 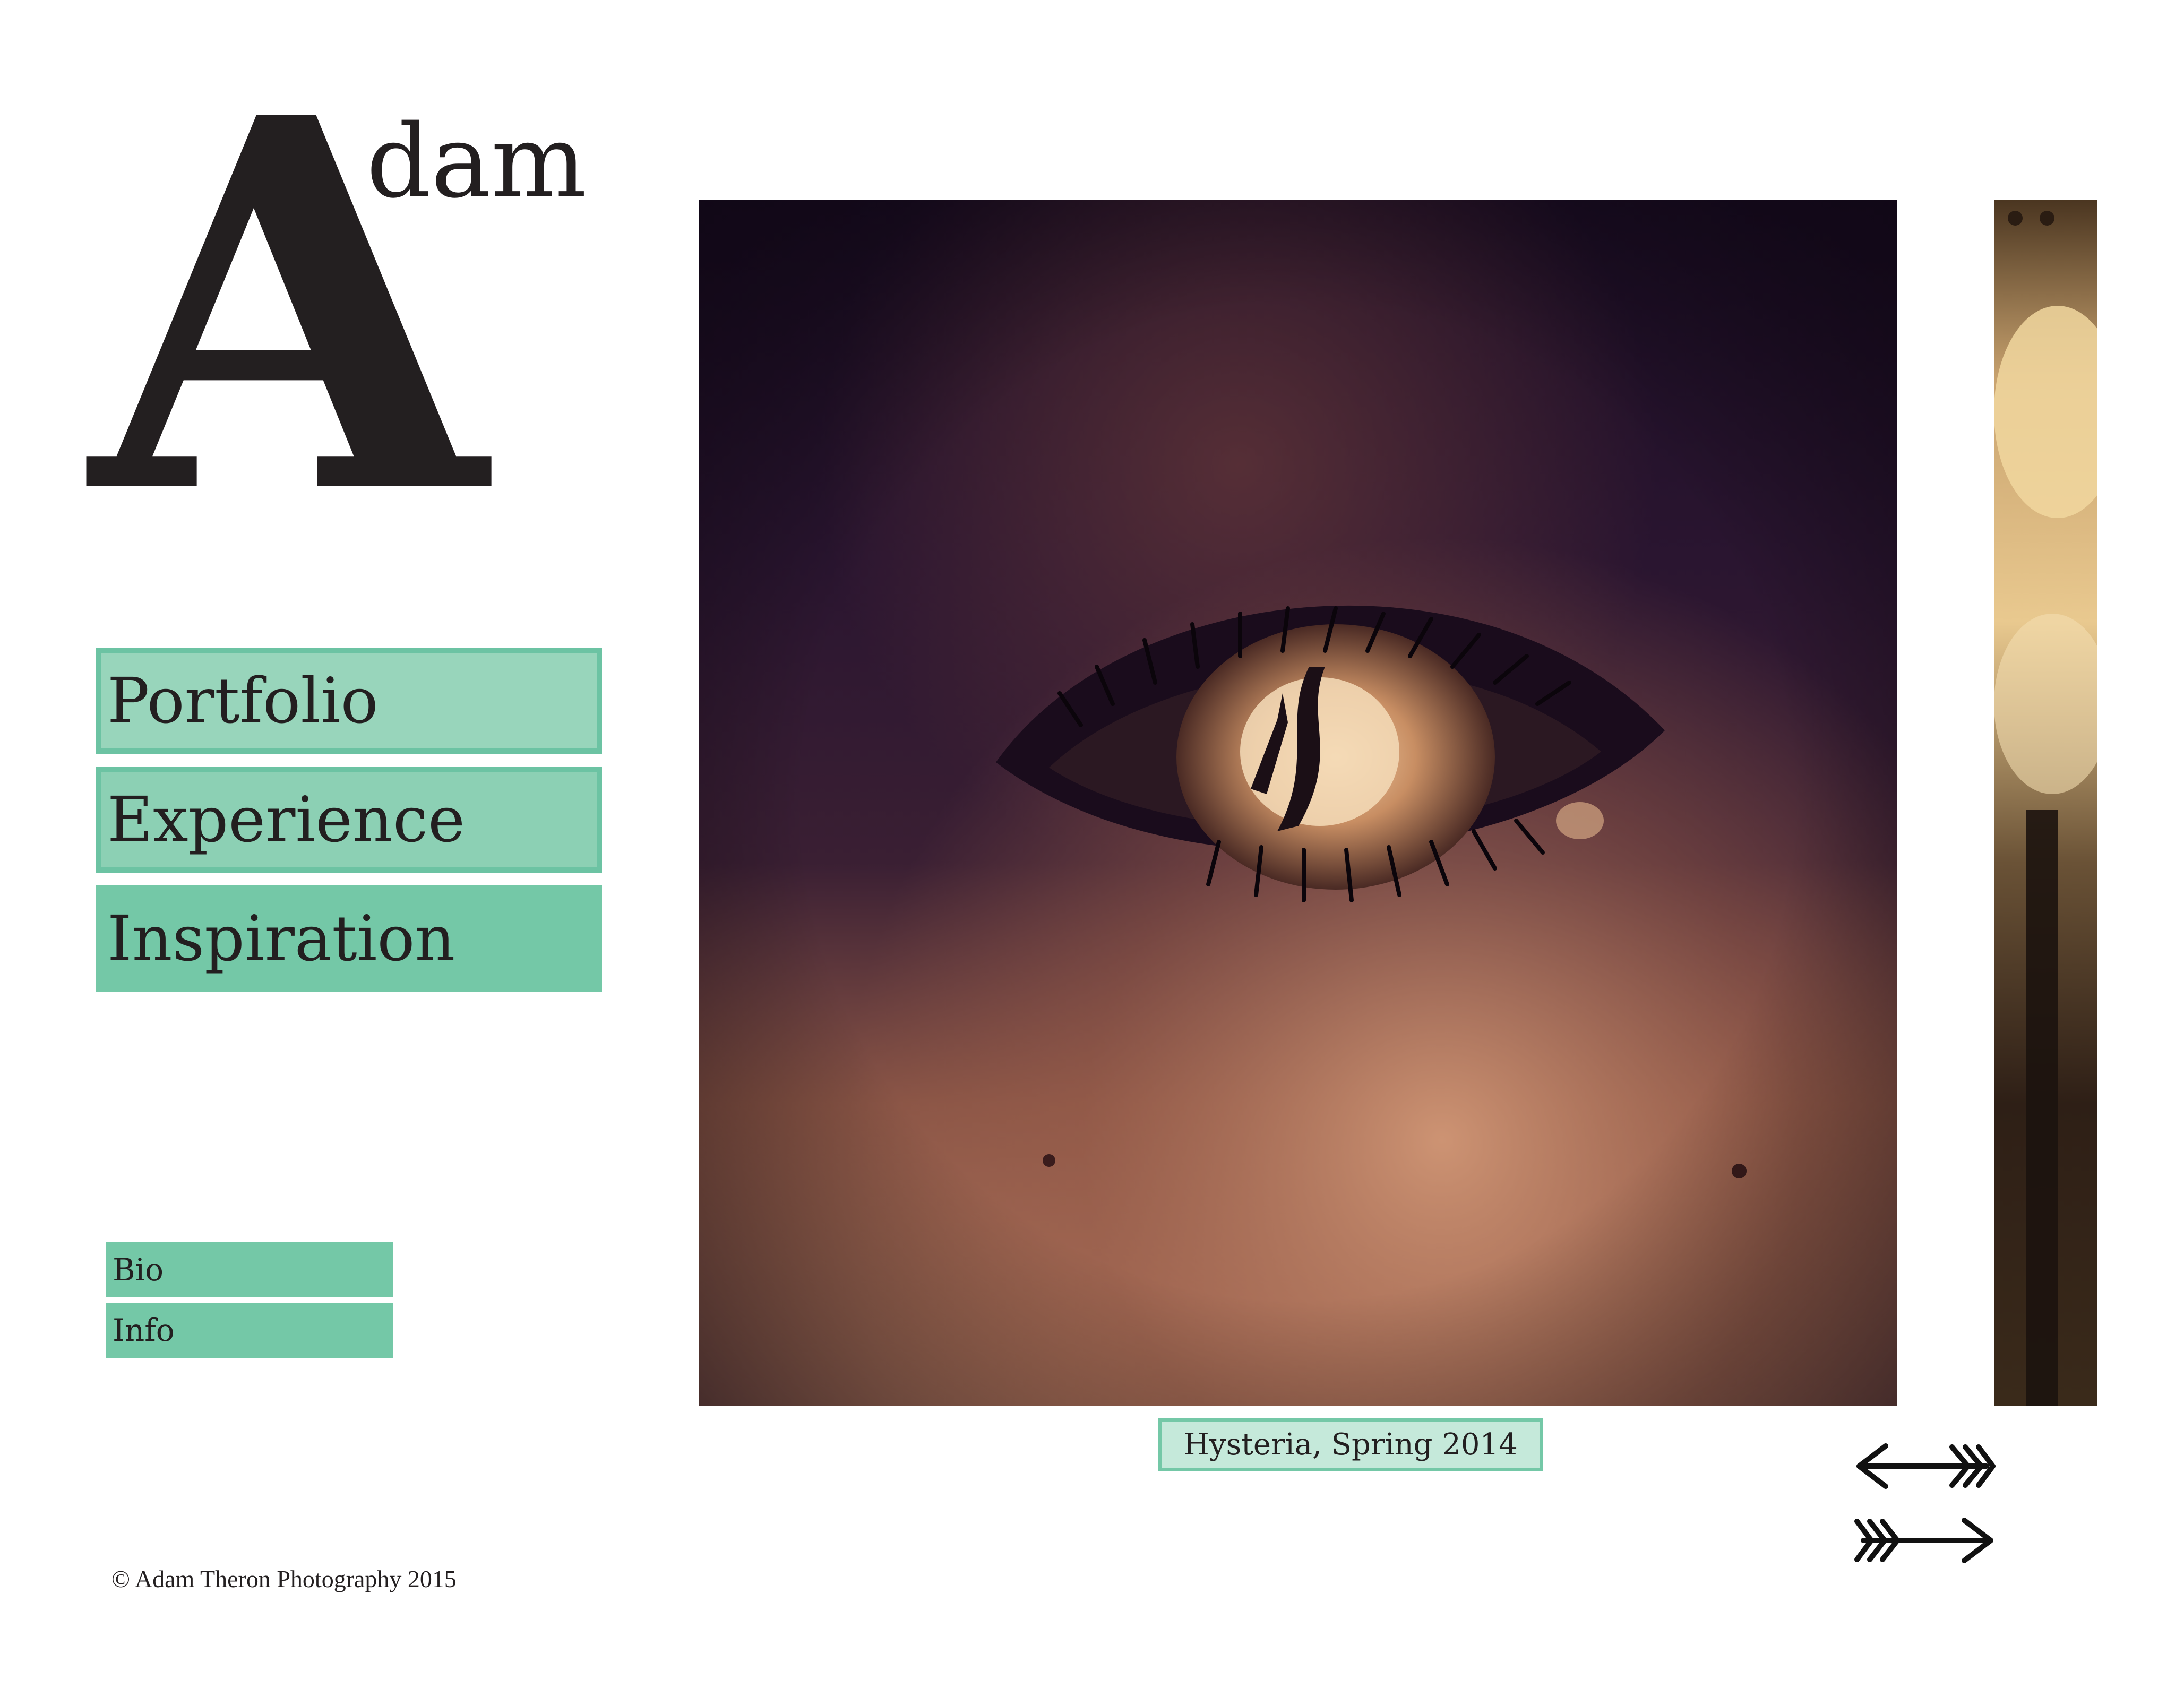 I want to click on next-photo-button, so click(x=1925, y=1541).